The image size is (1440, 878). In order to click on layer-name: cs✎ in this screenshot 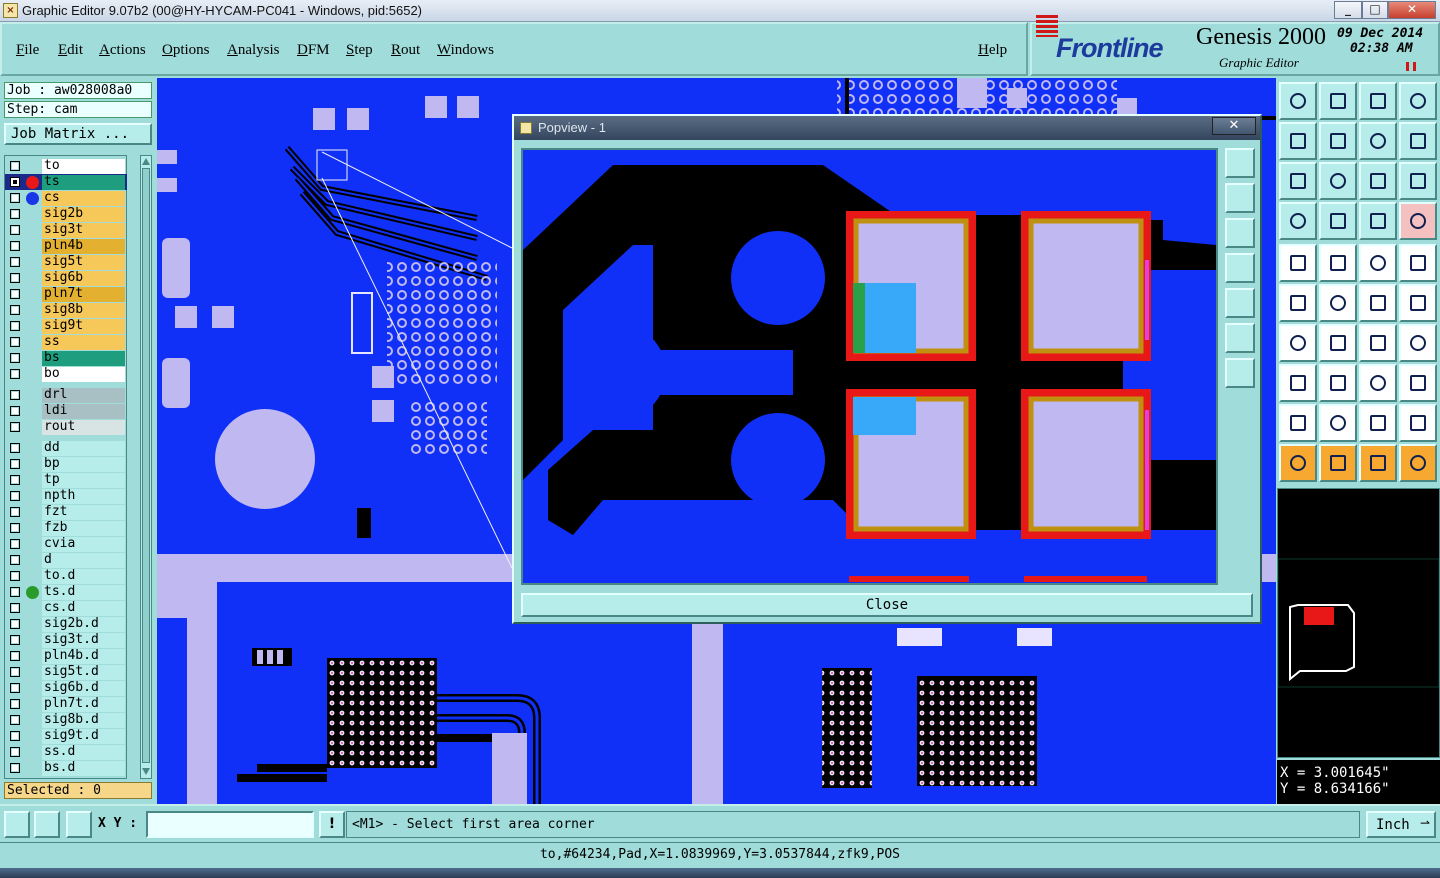, I will do `click(83, 198)`.